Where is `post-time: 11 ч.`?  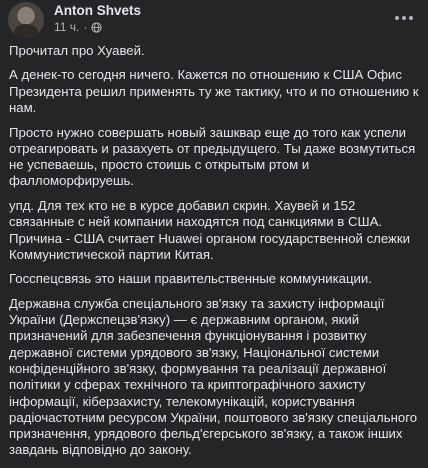 post-time: 11 ч. is located at coordinates (66, 27).